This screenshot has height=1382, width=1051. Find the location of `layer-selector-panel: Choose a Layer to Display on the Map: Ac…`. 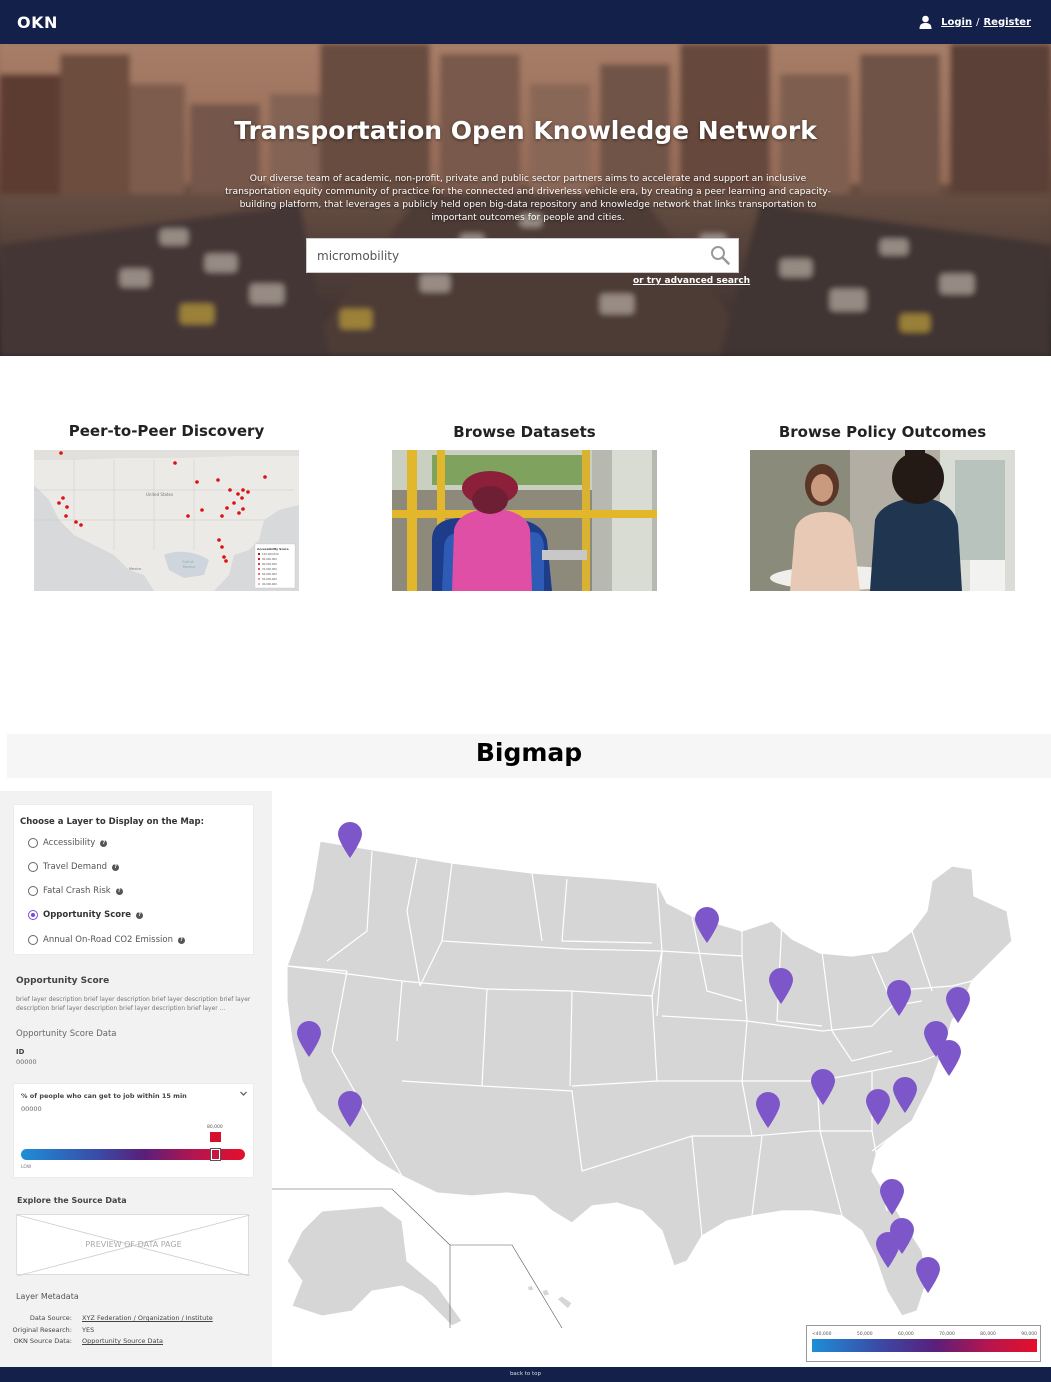

layer-selector-panel: Choose a Layer to Display on the Map: Ac… is located at coordinates (133, 879).